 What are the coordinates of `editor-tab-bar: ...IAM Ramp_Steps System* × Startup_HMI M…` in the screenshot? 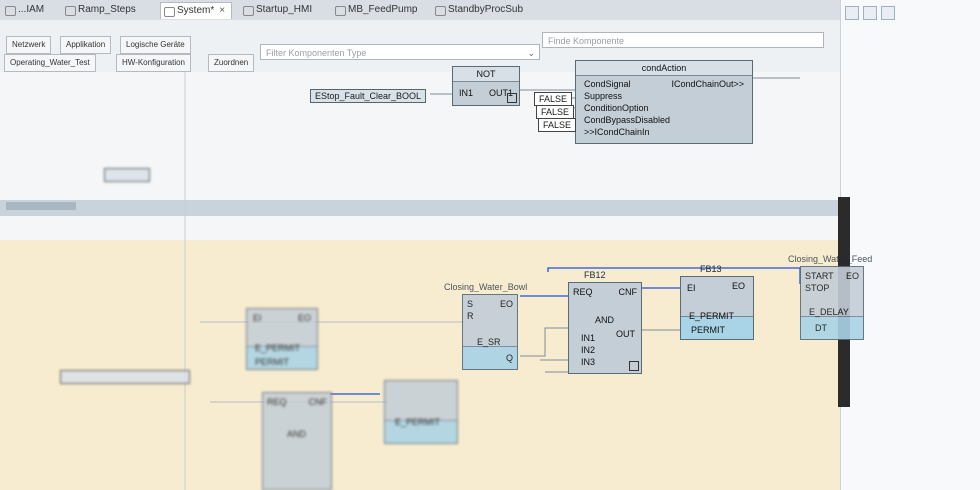 It's located at (420, 10).